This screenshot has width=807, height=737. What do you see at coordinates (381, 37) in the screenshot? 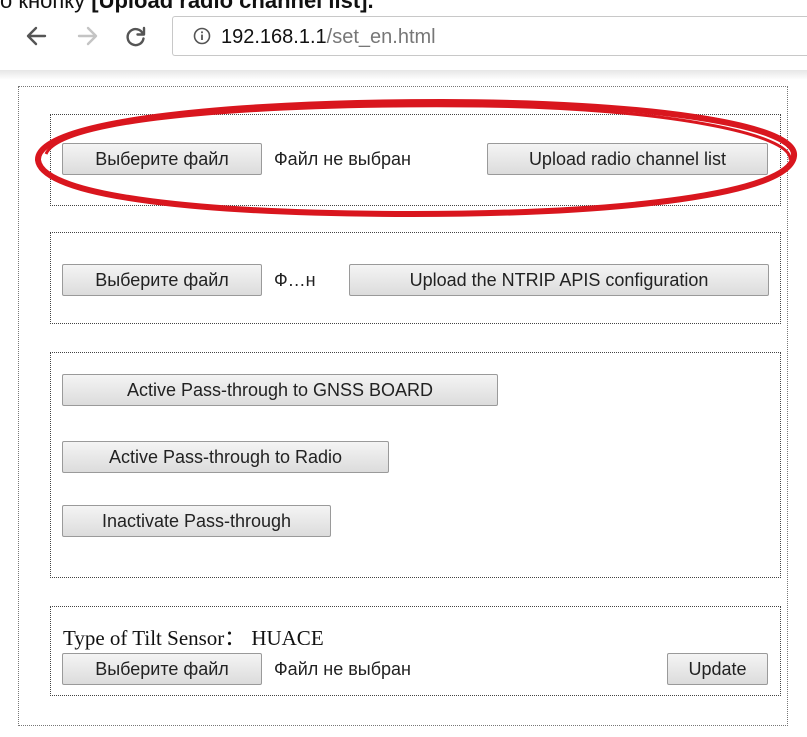
I see `url-path: /set_en.html` at bounding box center [381, 37].